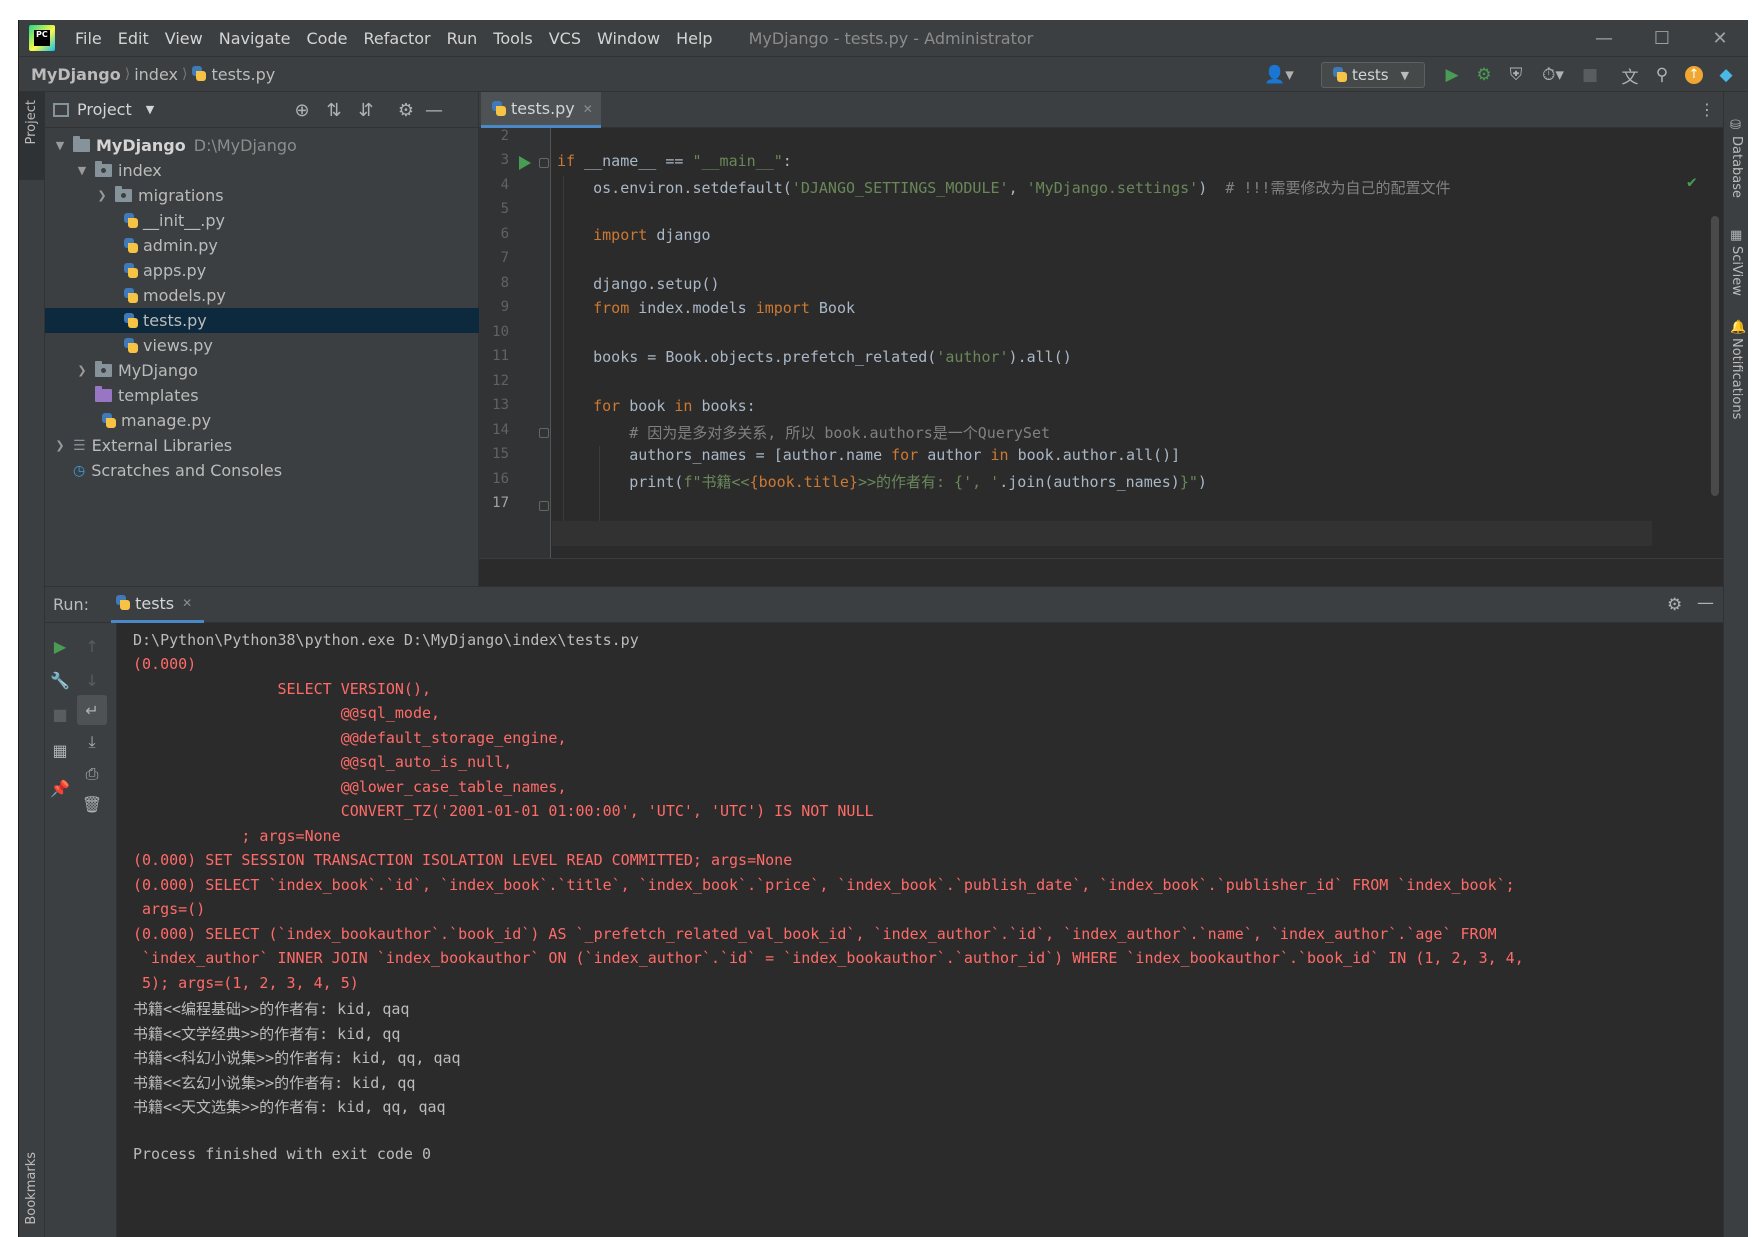 Image resolution: width=1763 pixels, height=1237 pixels. What do you see at coordinates (262, 270) in the screenshot?
I see `tree-item-apps-py: apps.py` at bounding box center [262, 270].